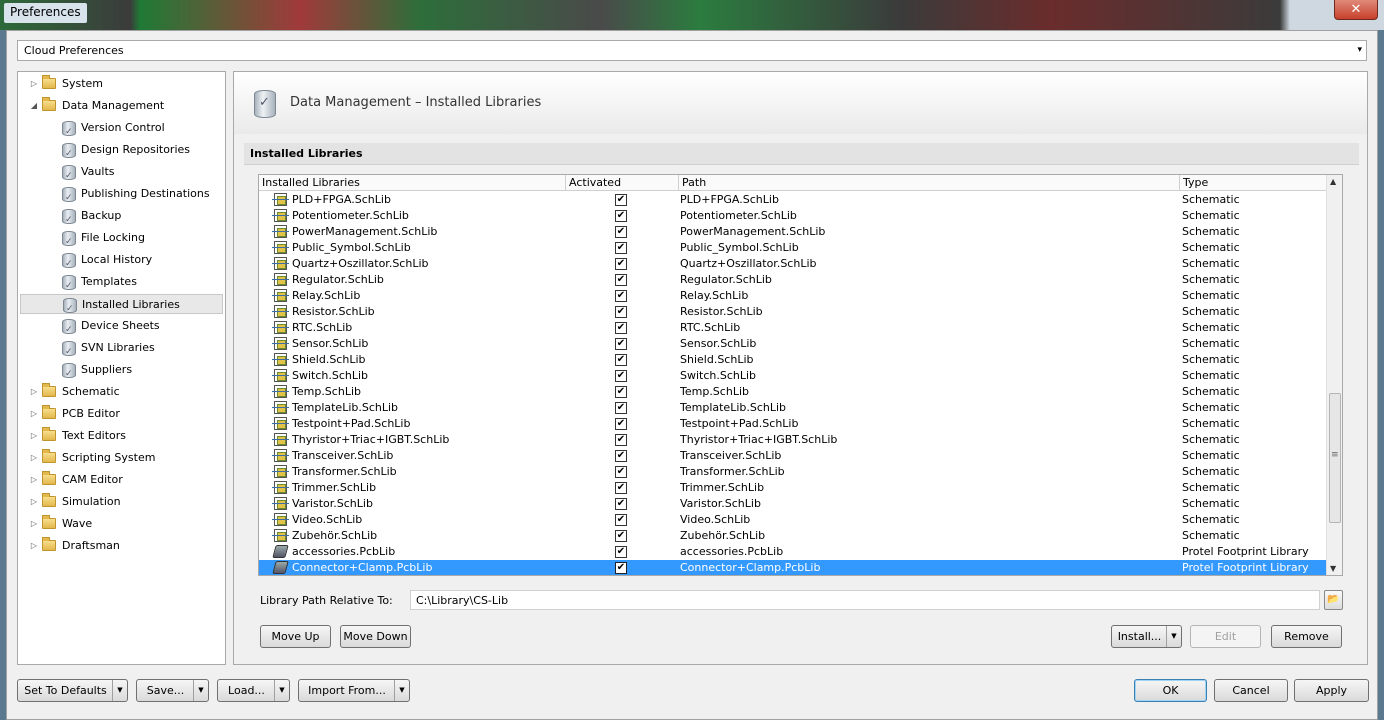 The height and width of the screenshot is (720, 1384). What do you see at coordinates (121, 196) in the screenshot?
I see `tree-item: Publishing Destinations` at bounding box center [121, 196].